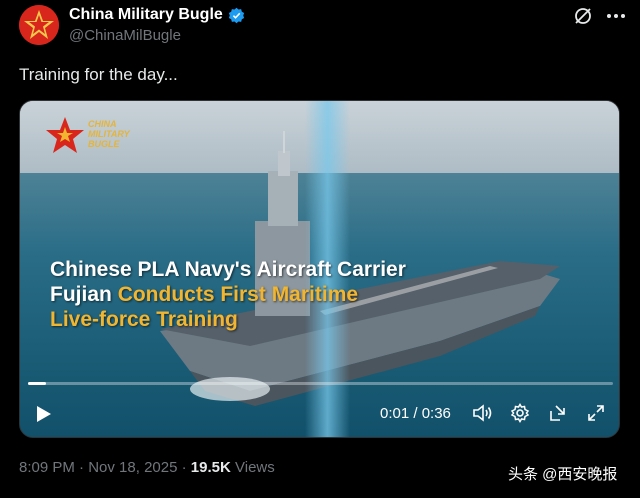 The height and width of the screenshot is (498, 640). I want to click on tweet-meta: 8:09 PM · Nov 18, 2025 · 19.5K Views, so click(147, 467).